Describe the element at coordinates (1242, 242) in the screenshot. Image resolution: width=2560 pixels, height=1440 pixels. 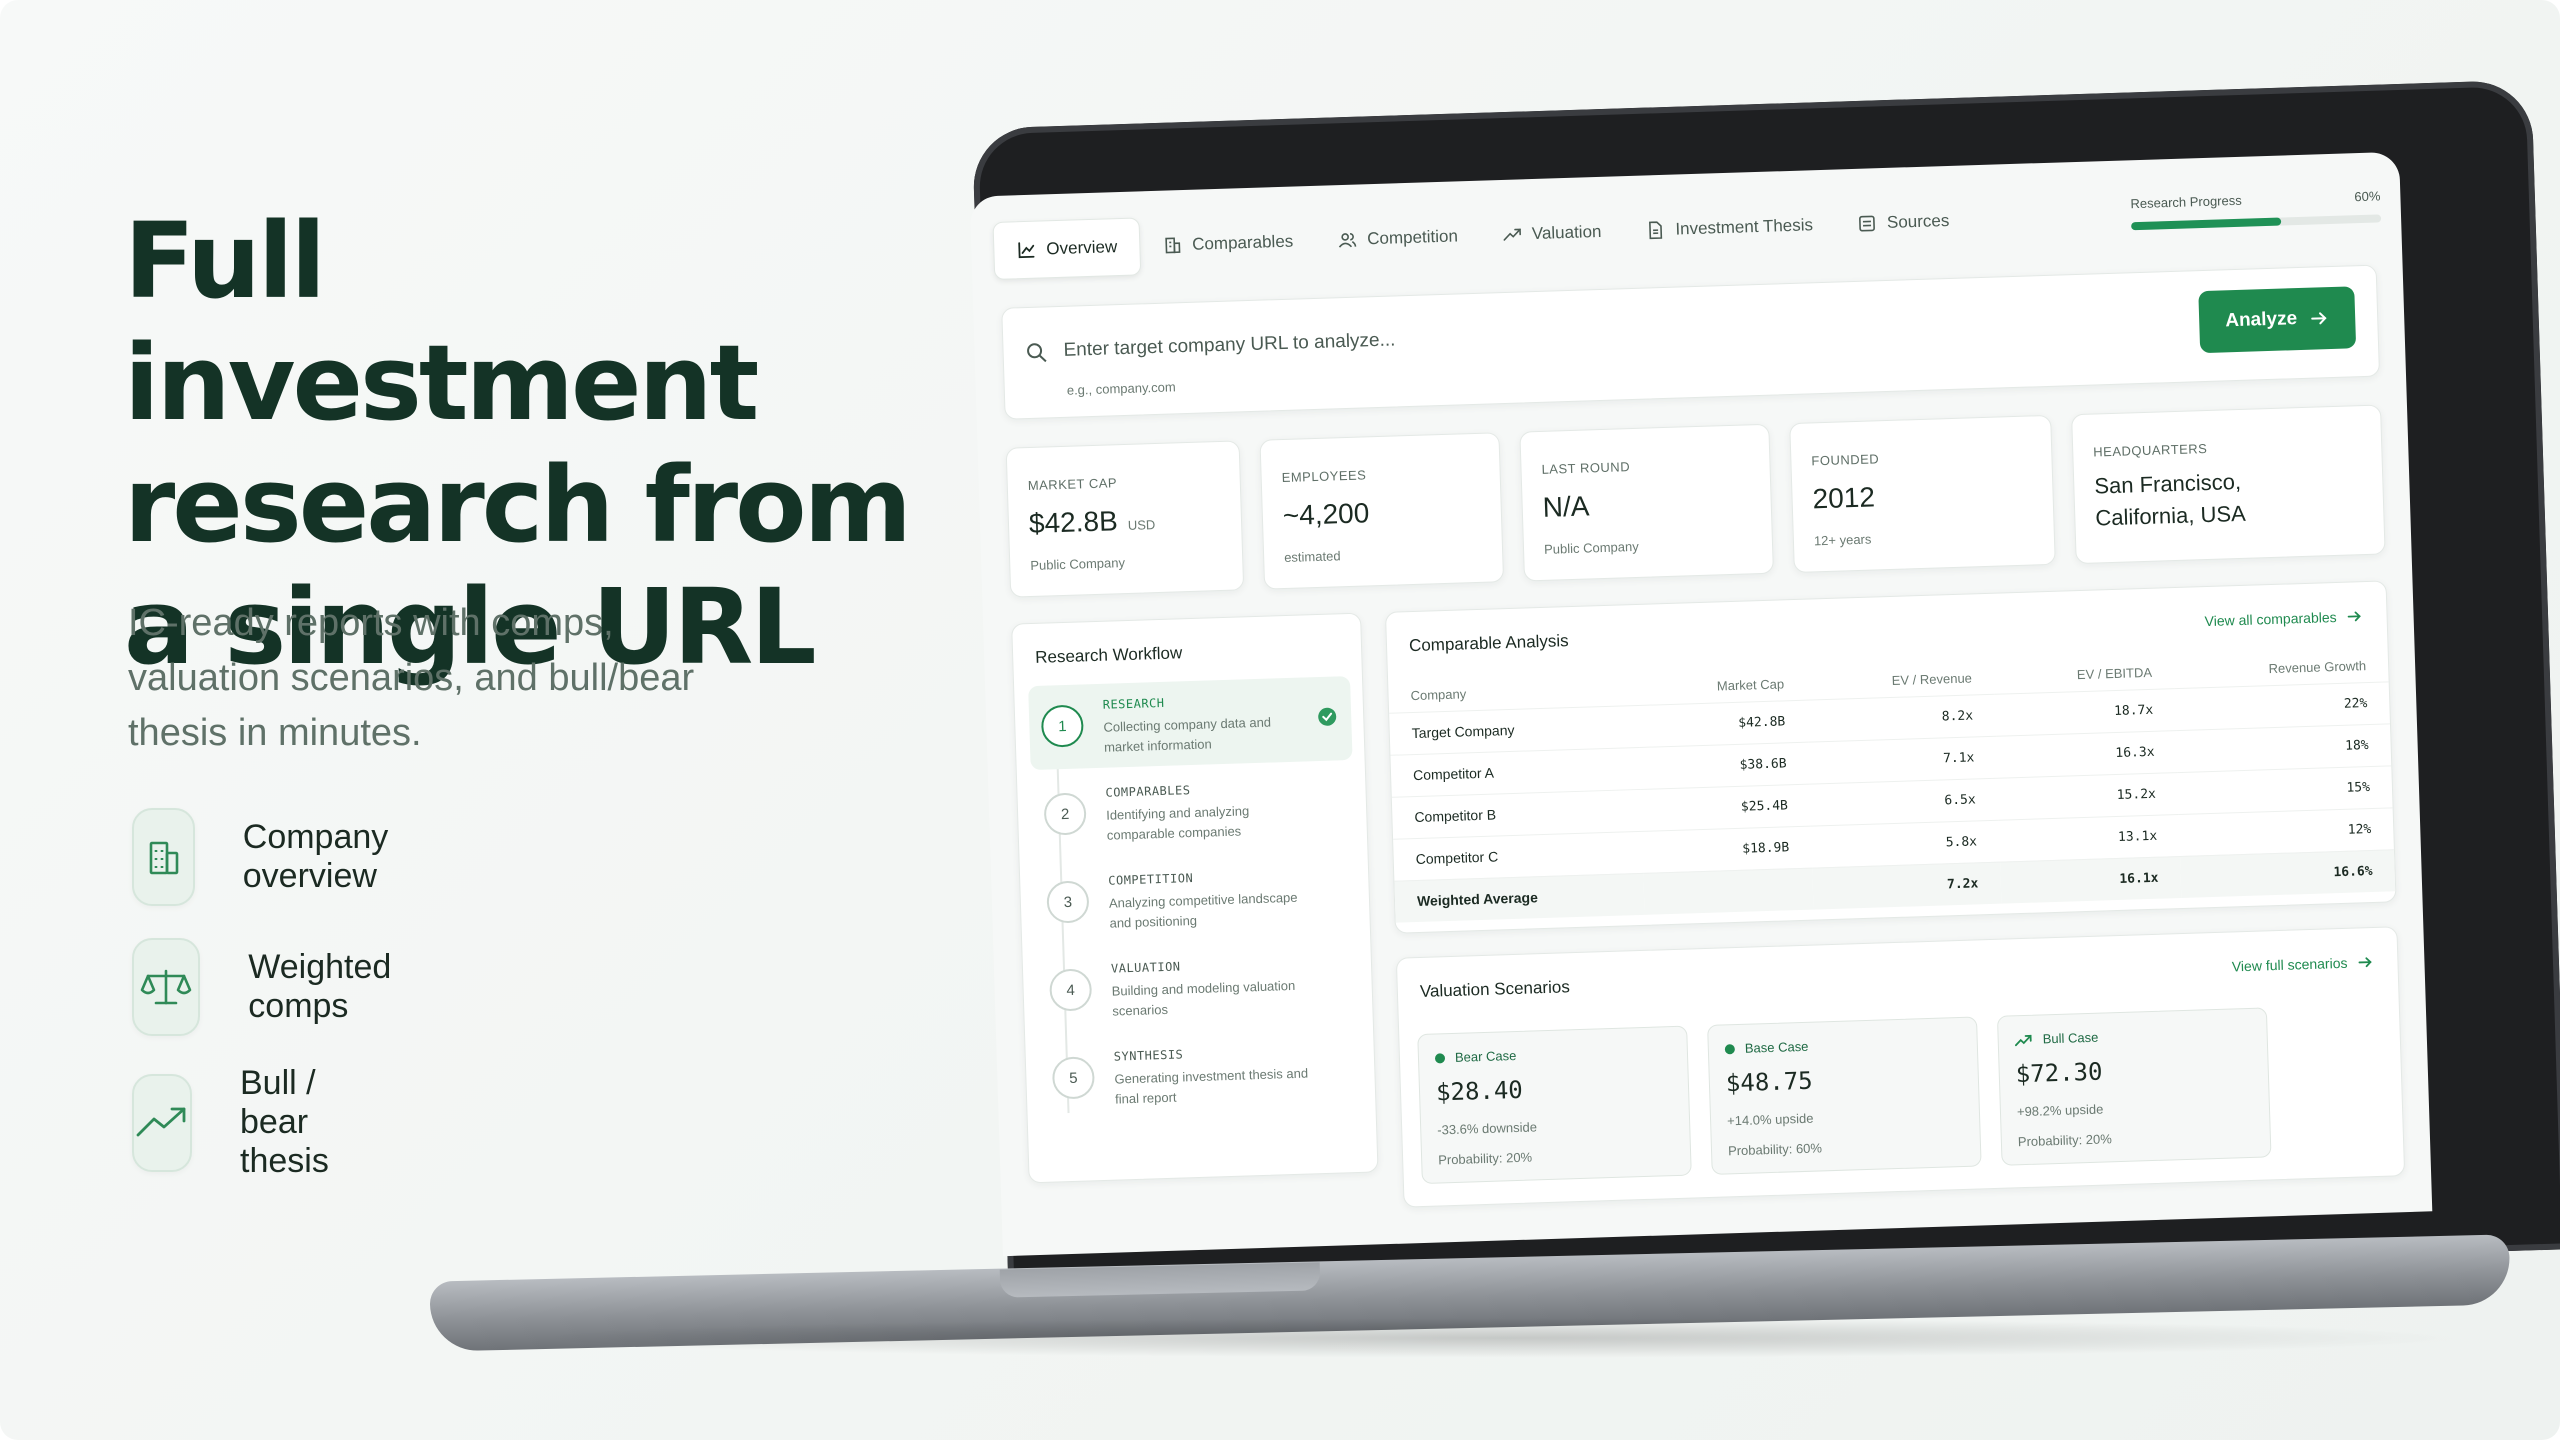
I see `tab-label: Comparables` at that location.